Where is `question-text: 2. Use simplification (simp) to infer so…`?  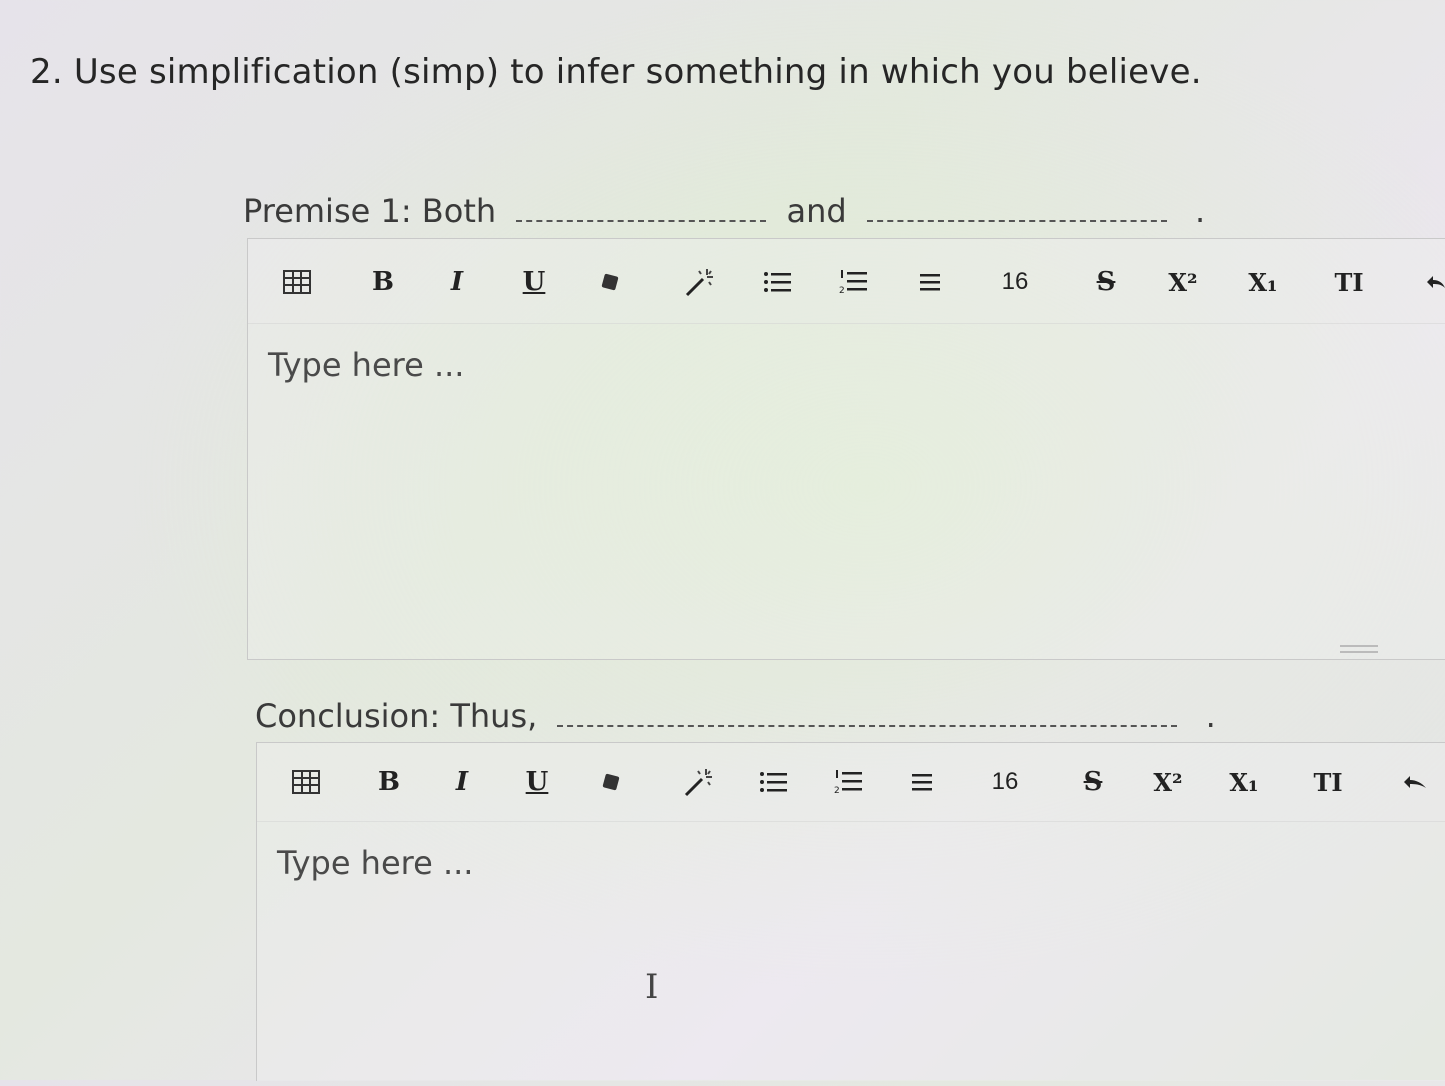
question-text: 2. Use simplification (simp) to infer so… is located at coordinates (616, 72).